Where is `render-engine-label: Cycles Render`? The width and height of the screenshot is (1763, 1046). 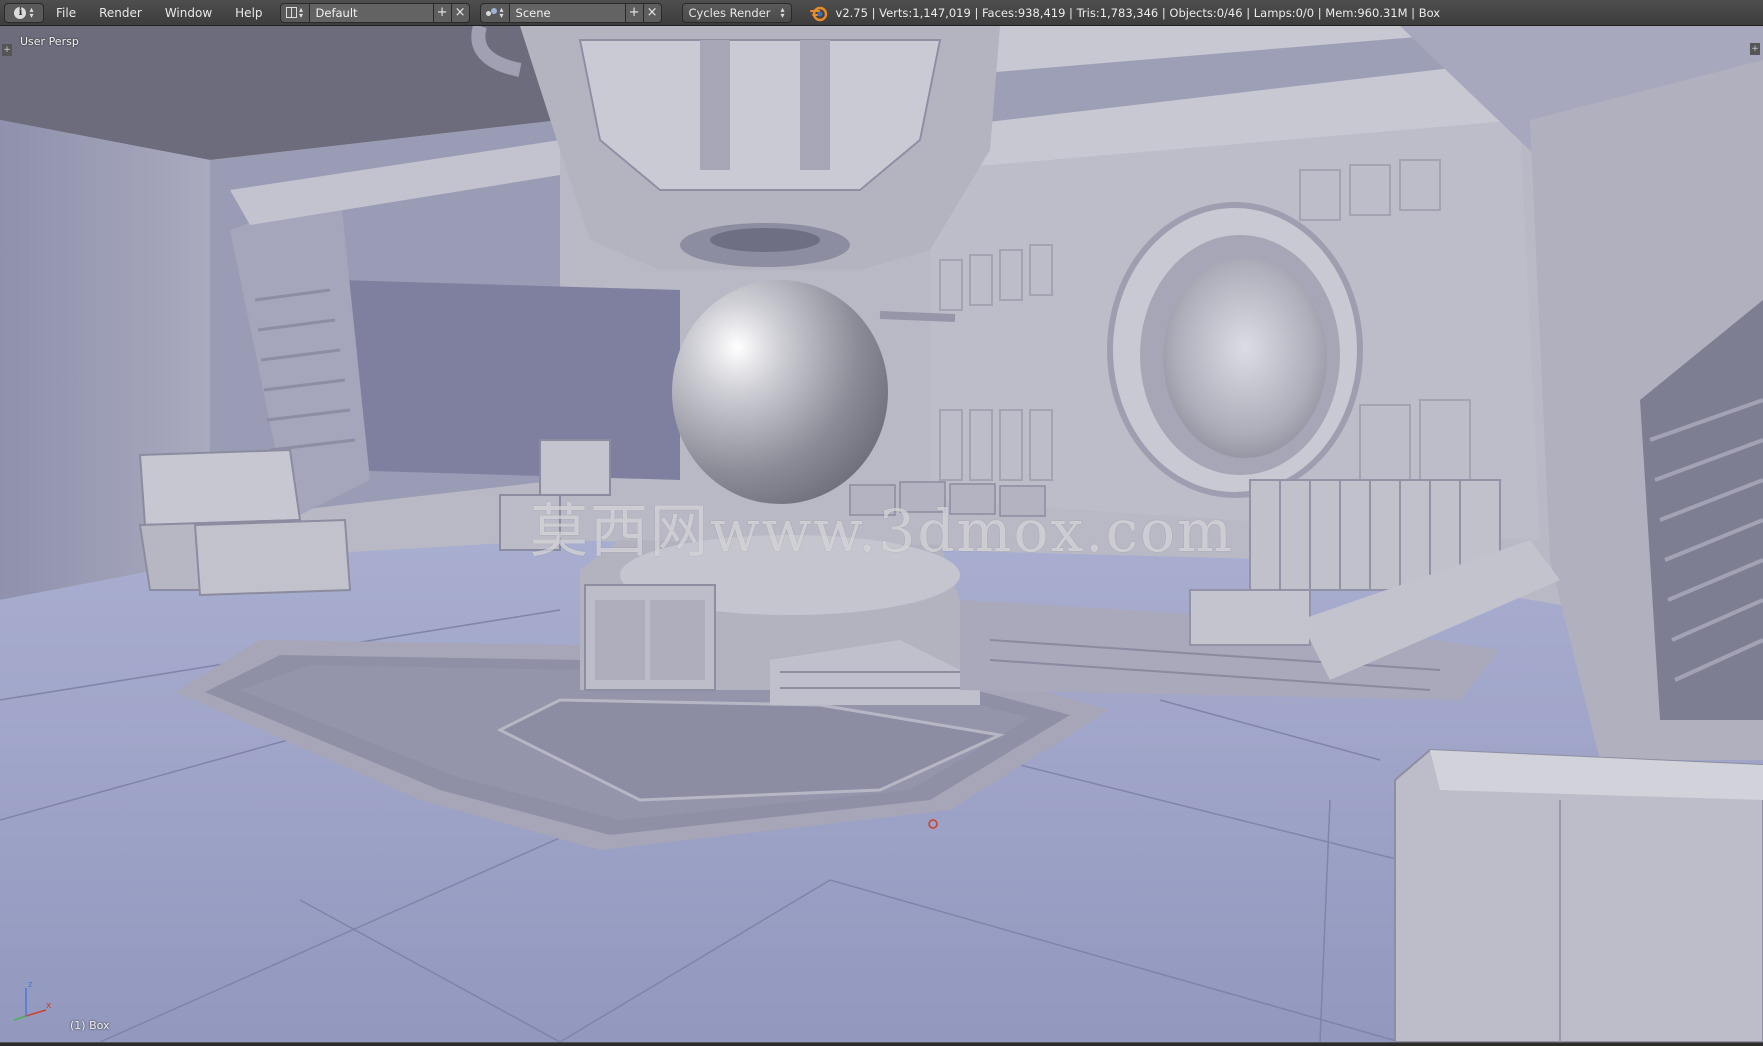 render-engine-label: Cycles Render is located at coordinates (729, 12).